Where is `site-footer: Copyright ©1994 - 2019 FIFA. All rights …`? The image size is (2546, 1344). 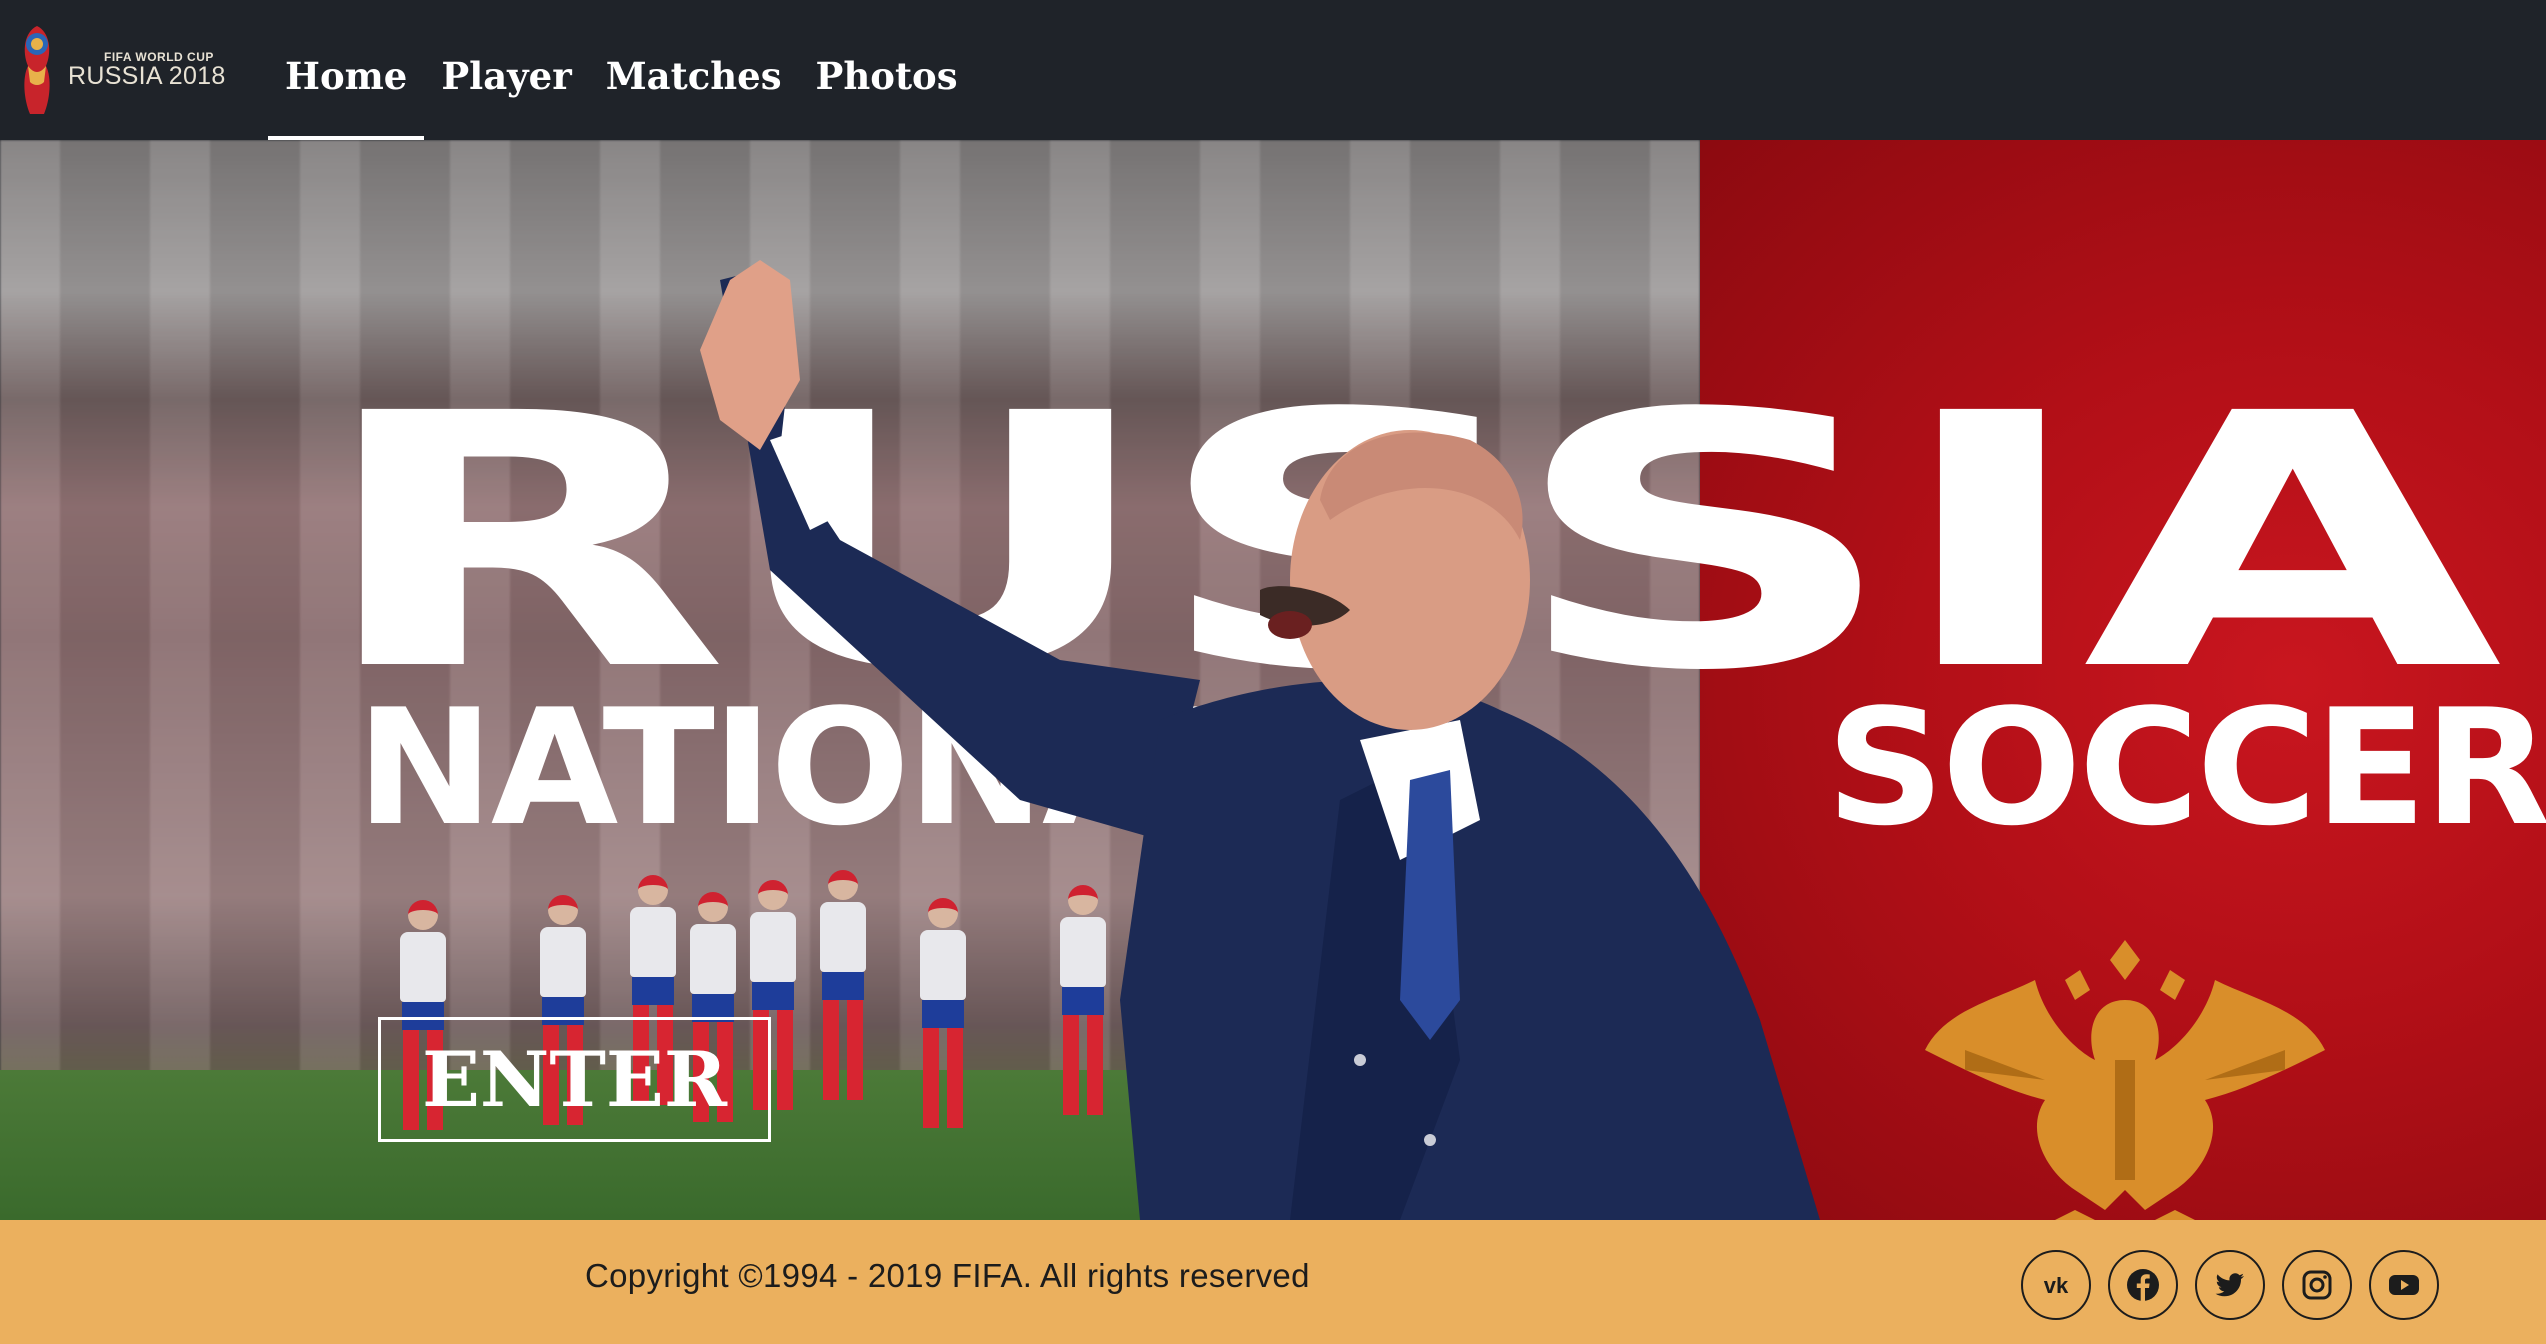
site-footer: Copyright ©1994 - 2019 FIFA. All rights … is located at coordinates (1273, 1282).